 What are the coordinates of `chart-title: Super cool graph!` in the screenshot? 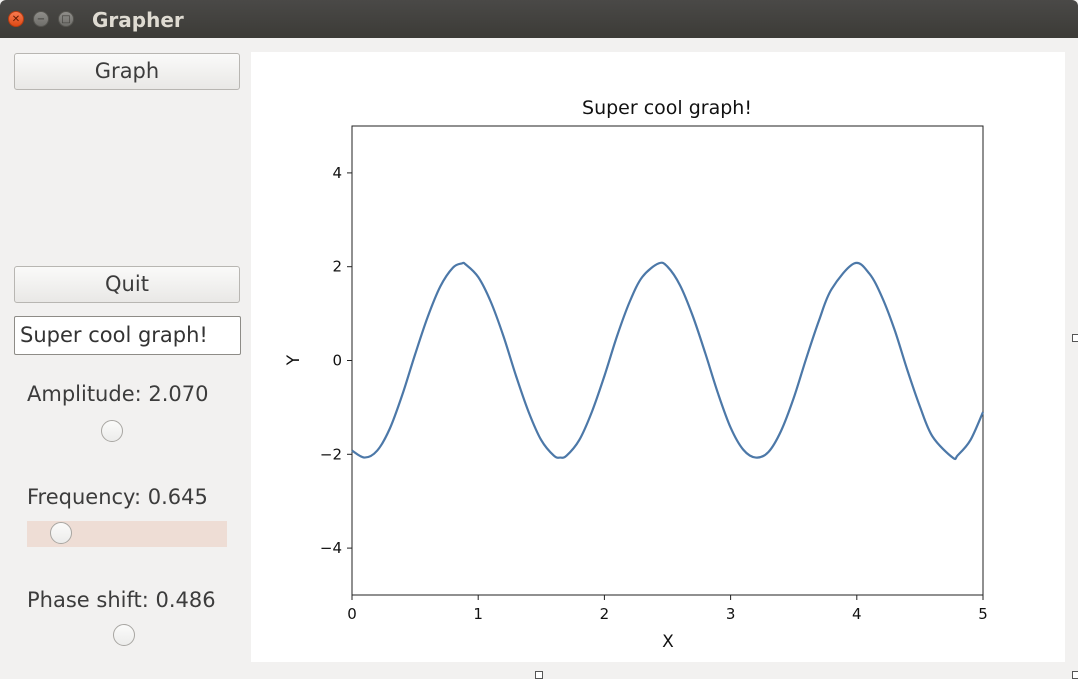 It's located at (667, 108).